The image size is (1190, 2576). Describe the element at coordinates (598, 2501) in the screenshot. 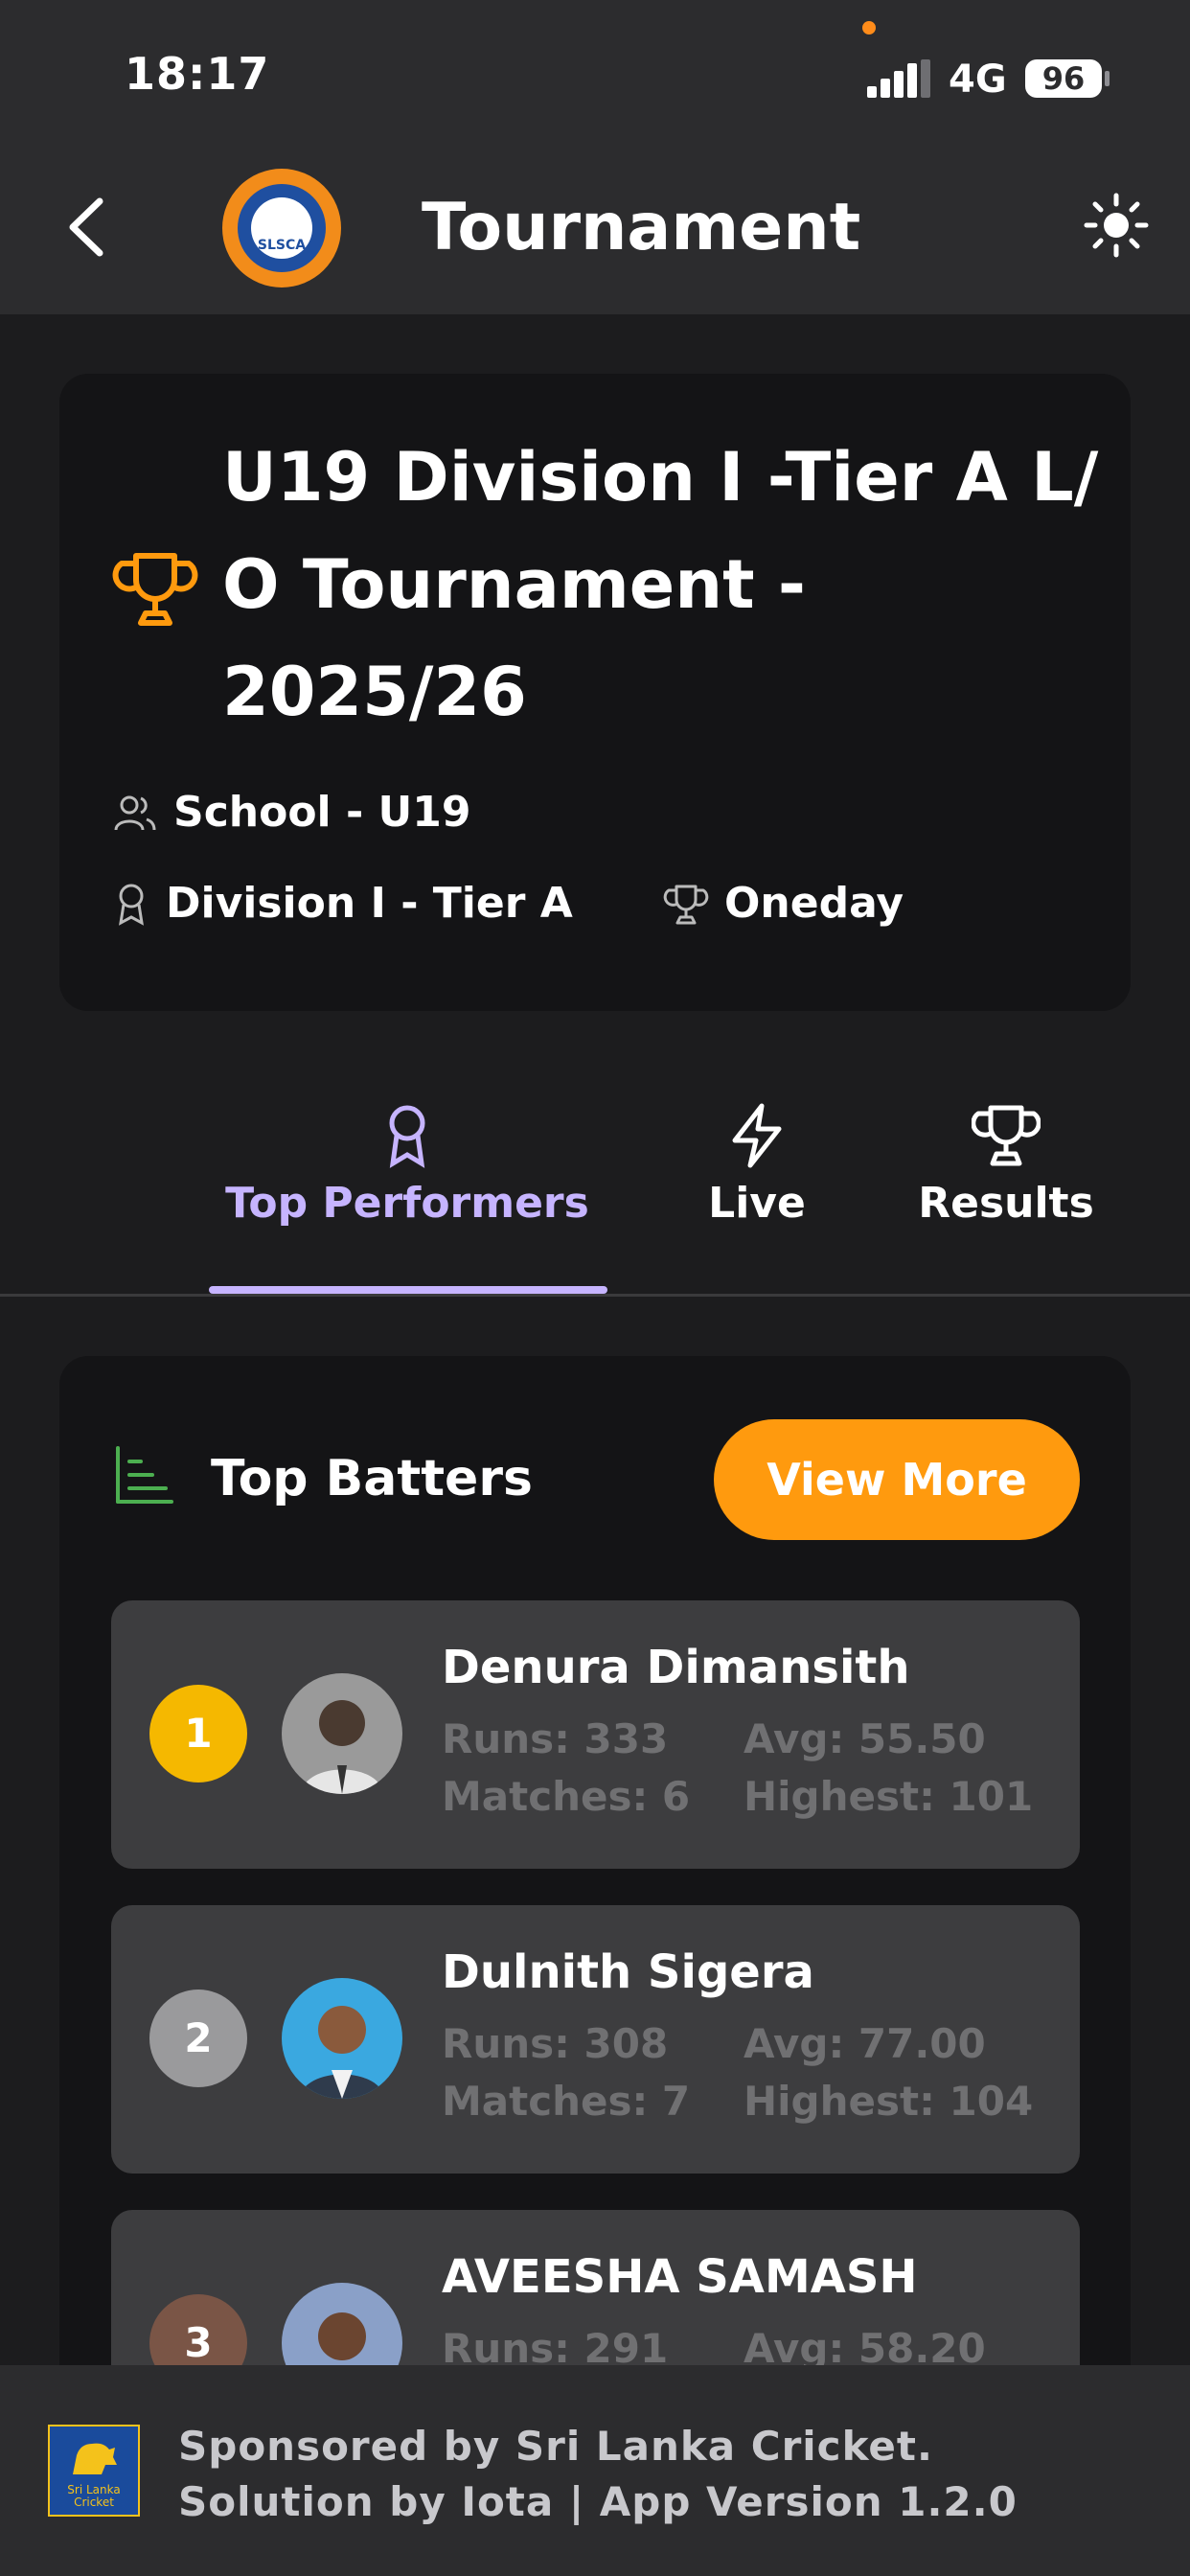

I see `version-text: Solution by Iota | App Version 1.2.0` at that location.